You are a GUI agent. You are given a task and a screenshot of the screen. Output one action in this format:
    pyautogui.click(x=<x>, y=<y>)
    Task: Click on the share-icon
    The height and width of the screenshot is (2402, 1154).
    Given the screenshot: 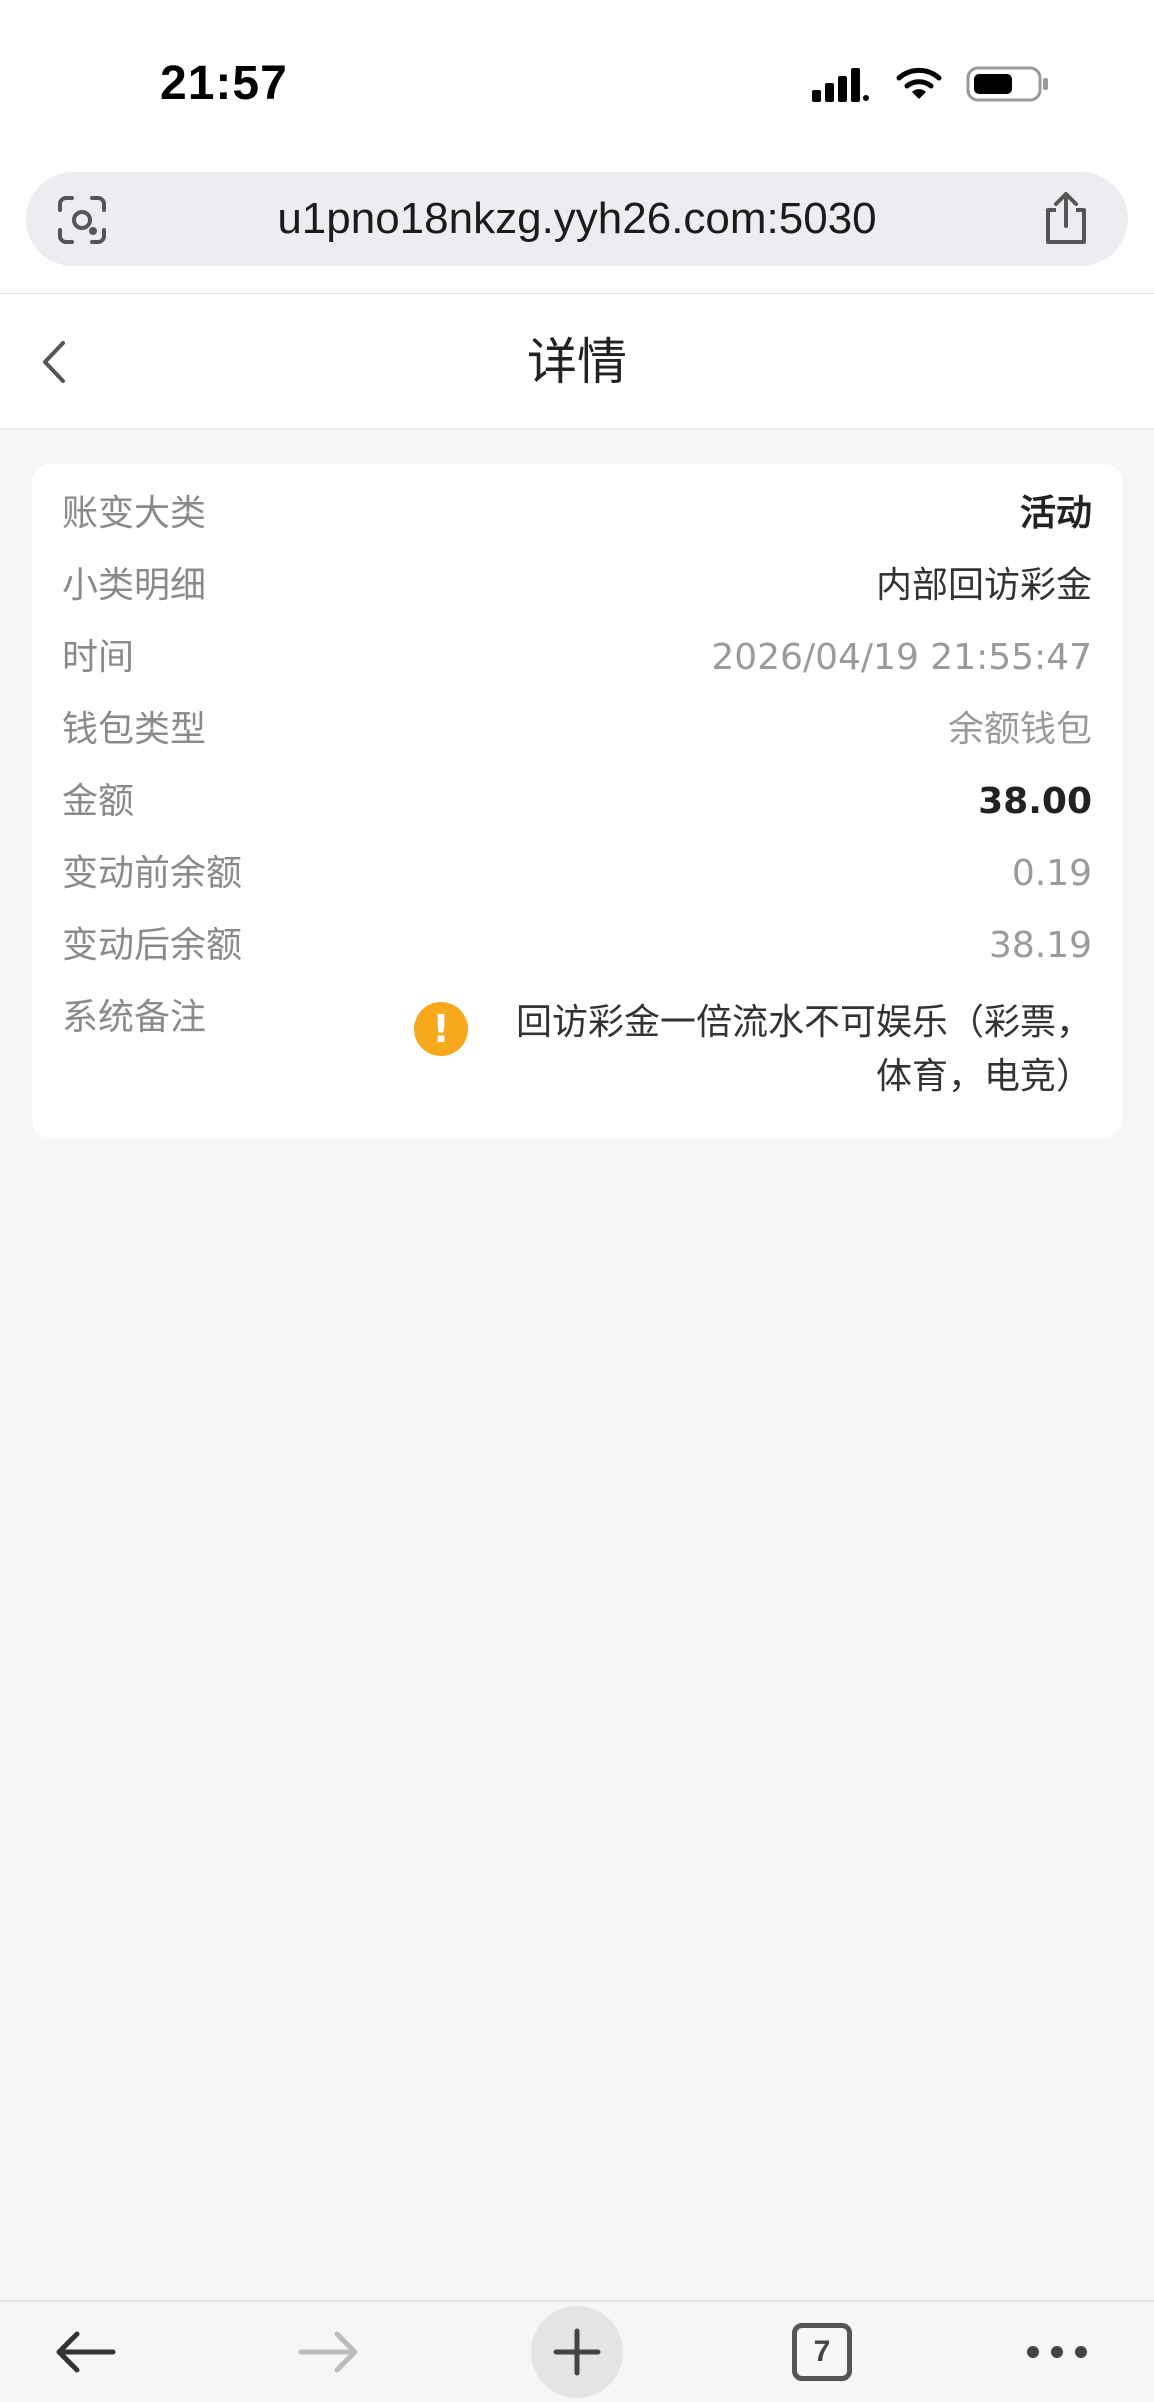 What is the action you would take?
    pyautogui.click(x=1066, y=218)
    